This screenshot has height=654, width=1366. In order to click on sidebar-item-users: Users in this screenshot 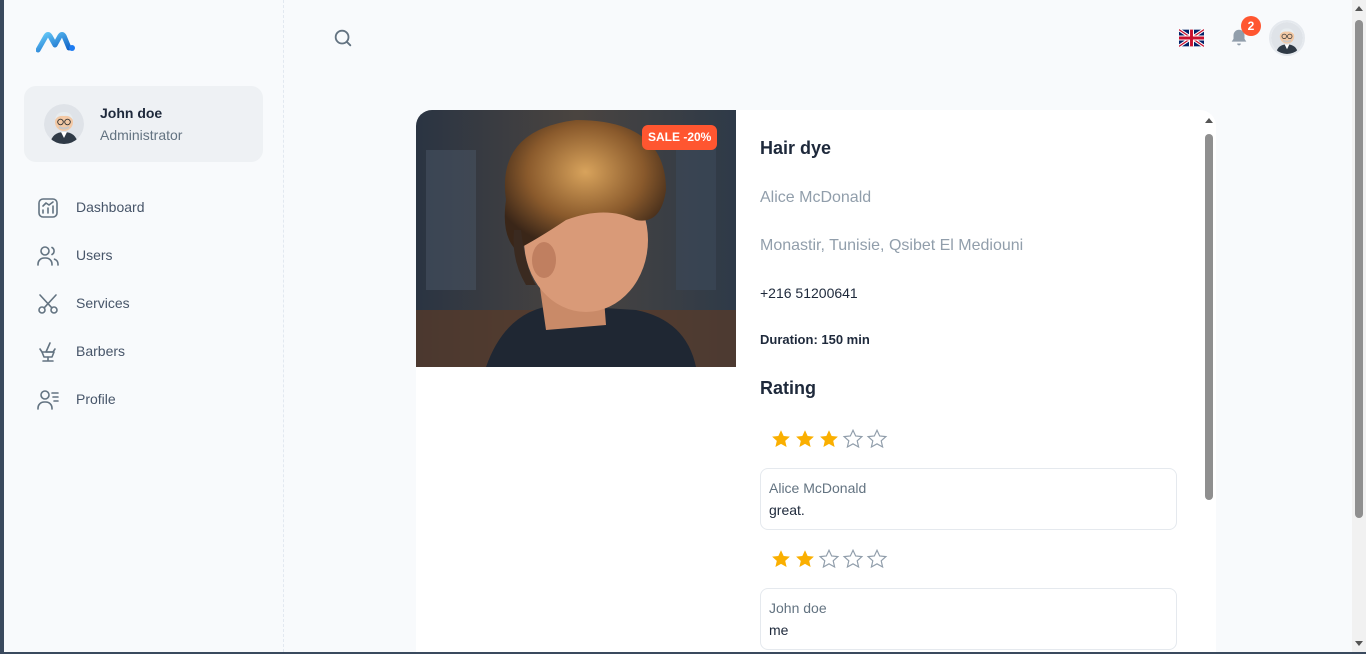, I will do `click(144, 256)`.